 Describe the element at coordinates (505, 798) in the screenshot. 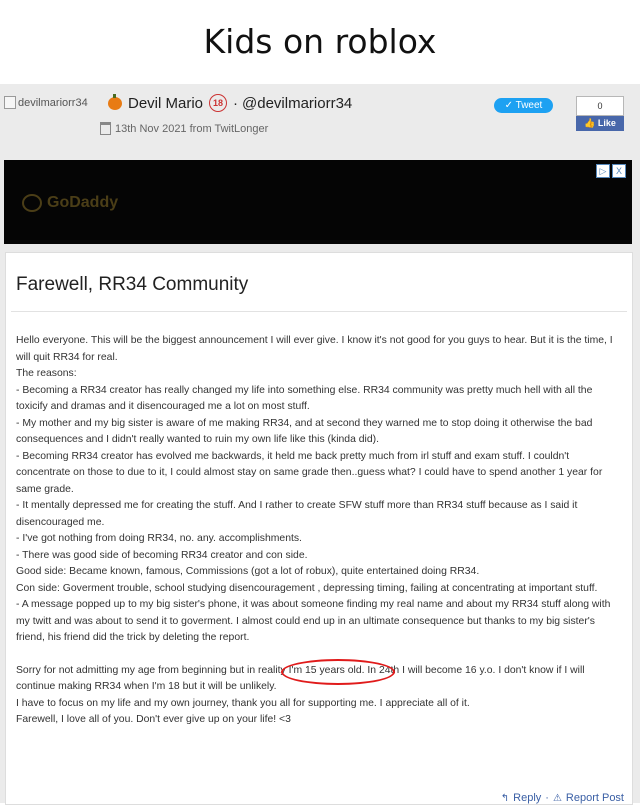

I see `reply-icon: ↰` at that location.